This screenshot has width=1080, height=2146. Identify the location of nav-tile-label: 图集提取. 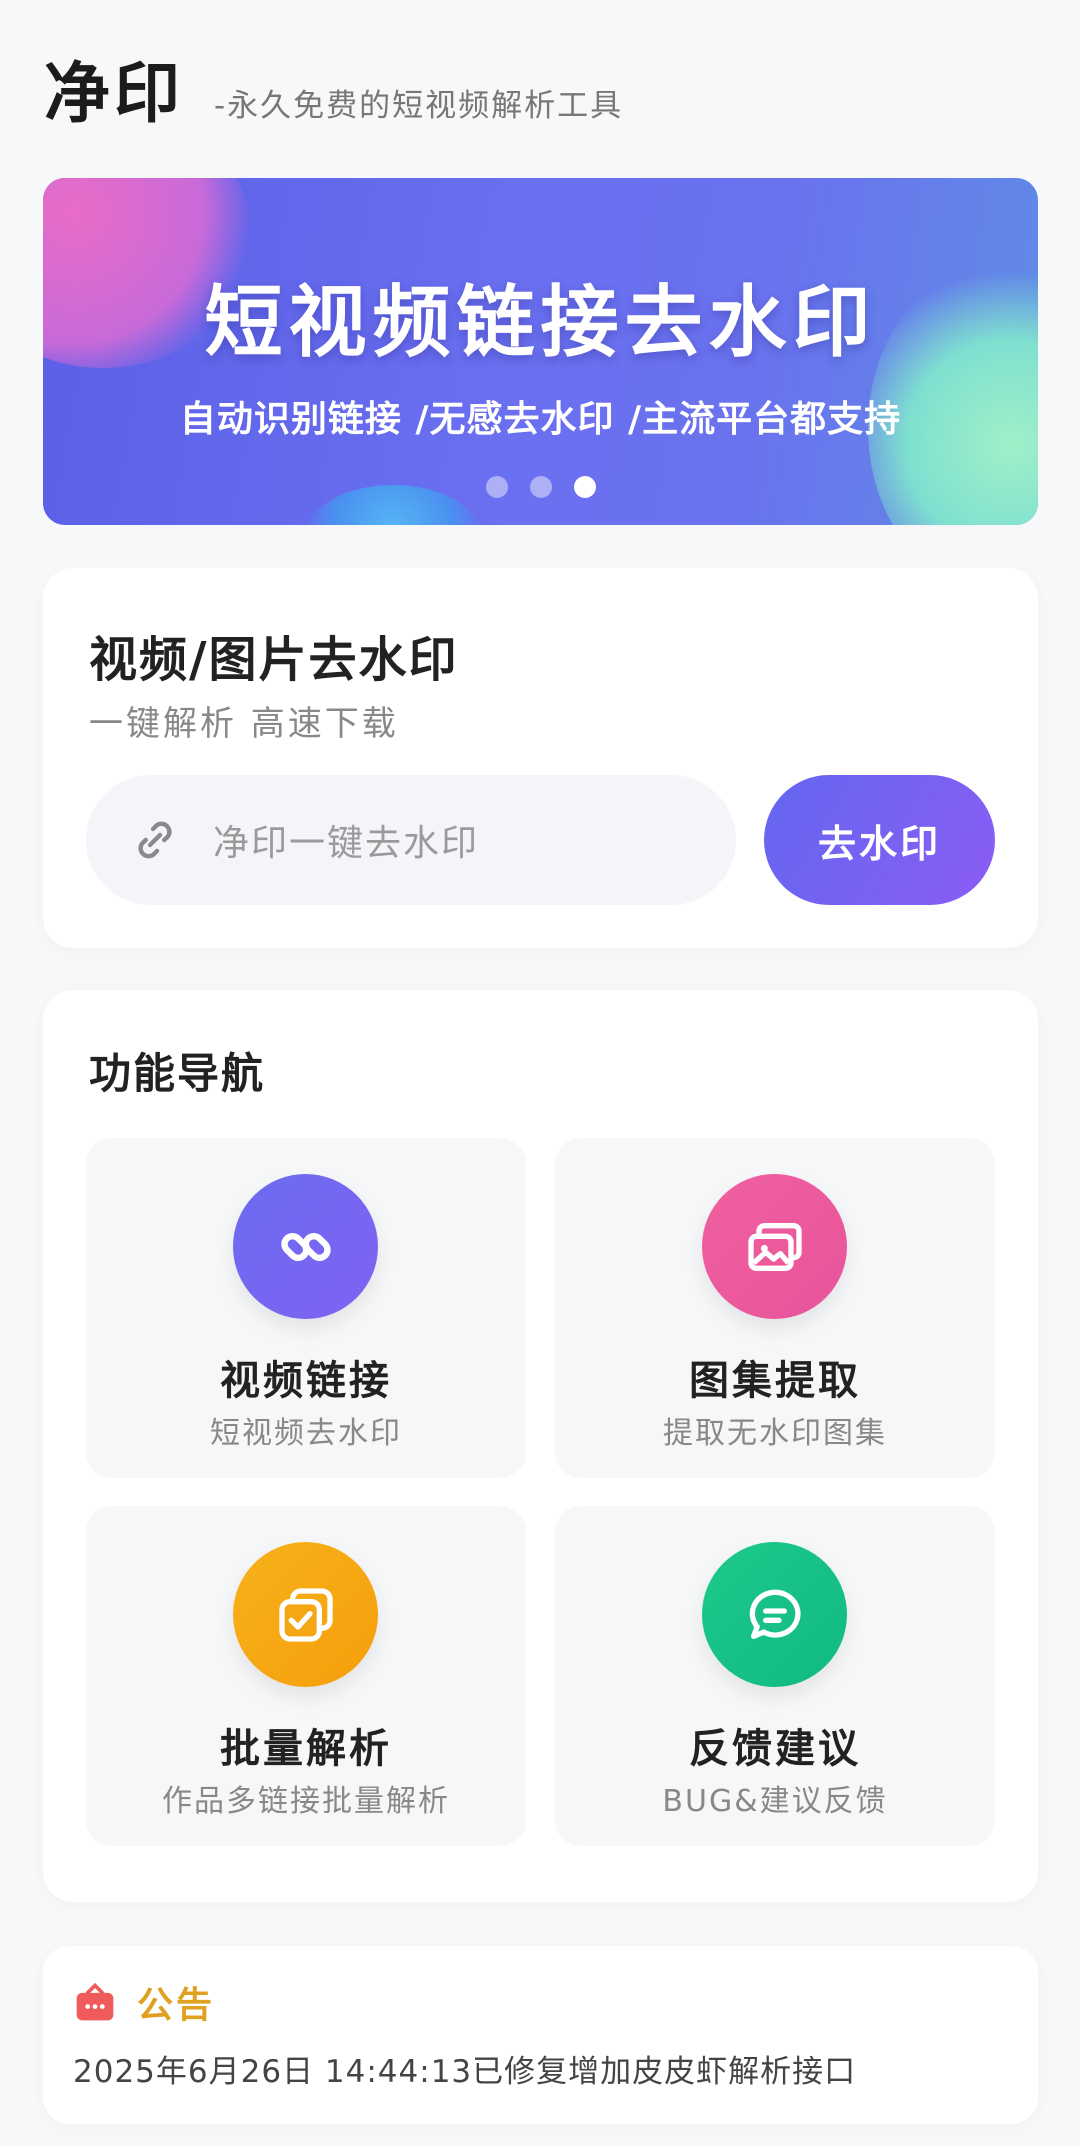
(775, 1381).